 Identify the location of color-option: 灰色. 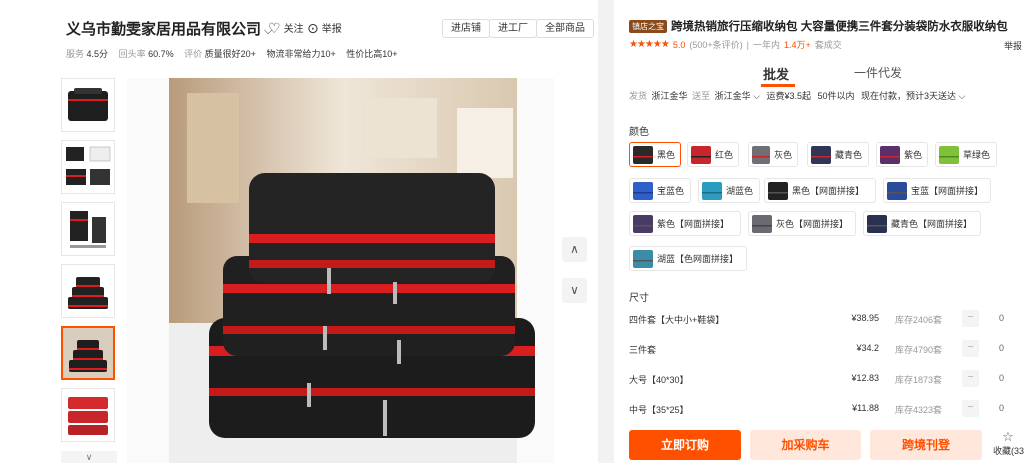
(773, 154).